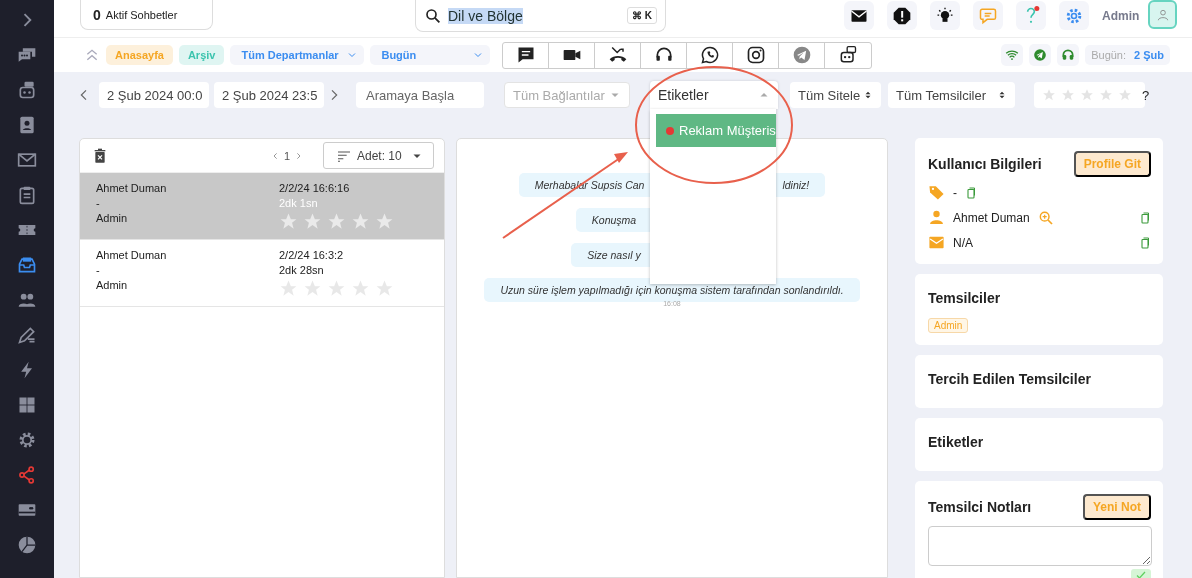 This screenshot has width=1192, height=578. I want to click on page-number: 1, so click(286, 155).